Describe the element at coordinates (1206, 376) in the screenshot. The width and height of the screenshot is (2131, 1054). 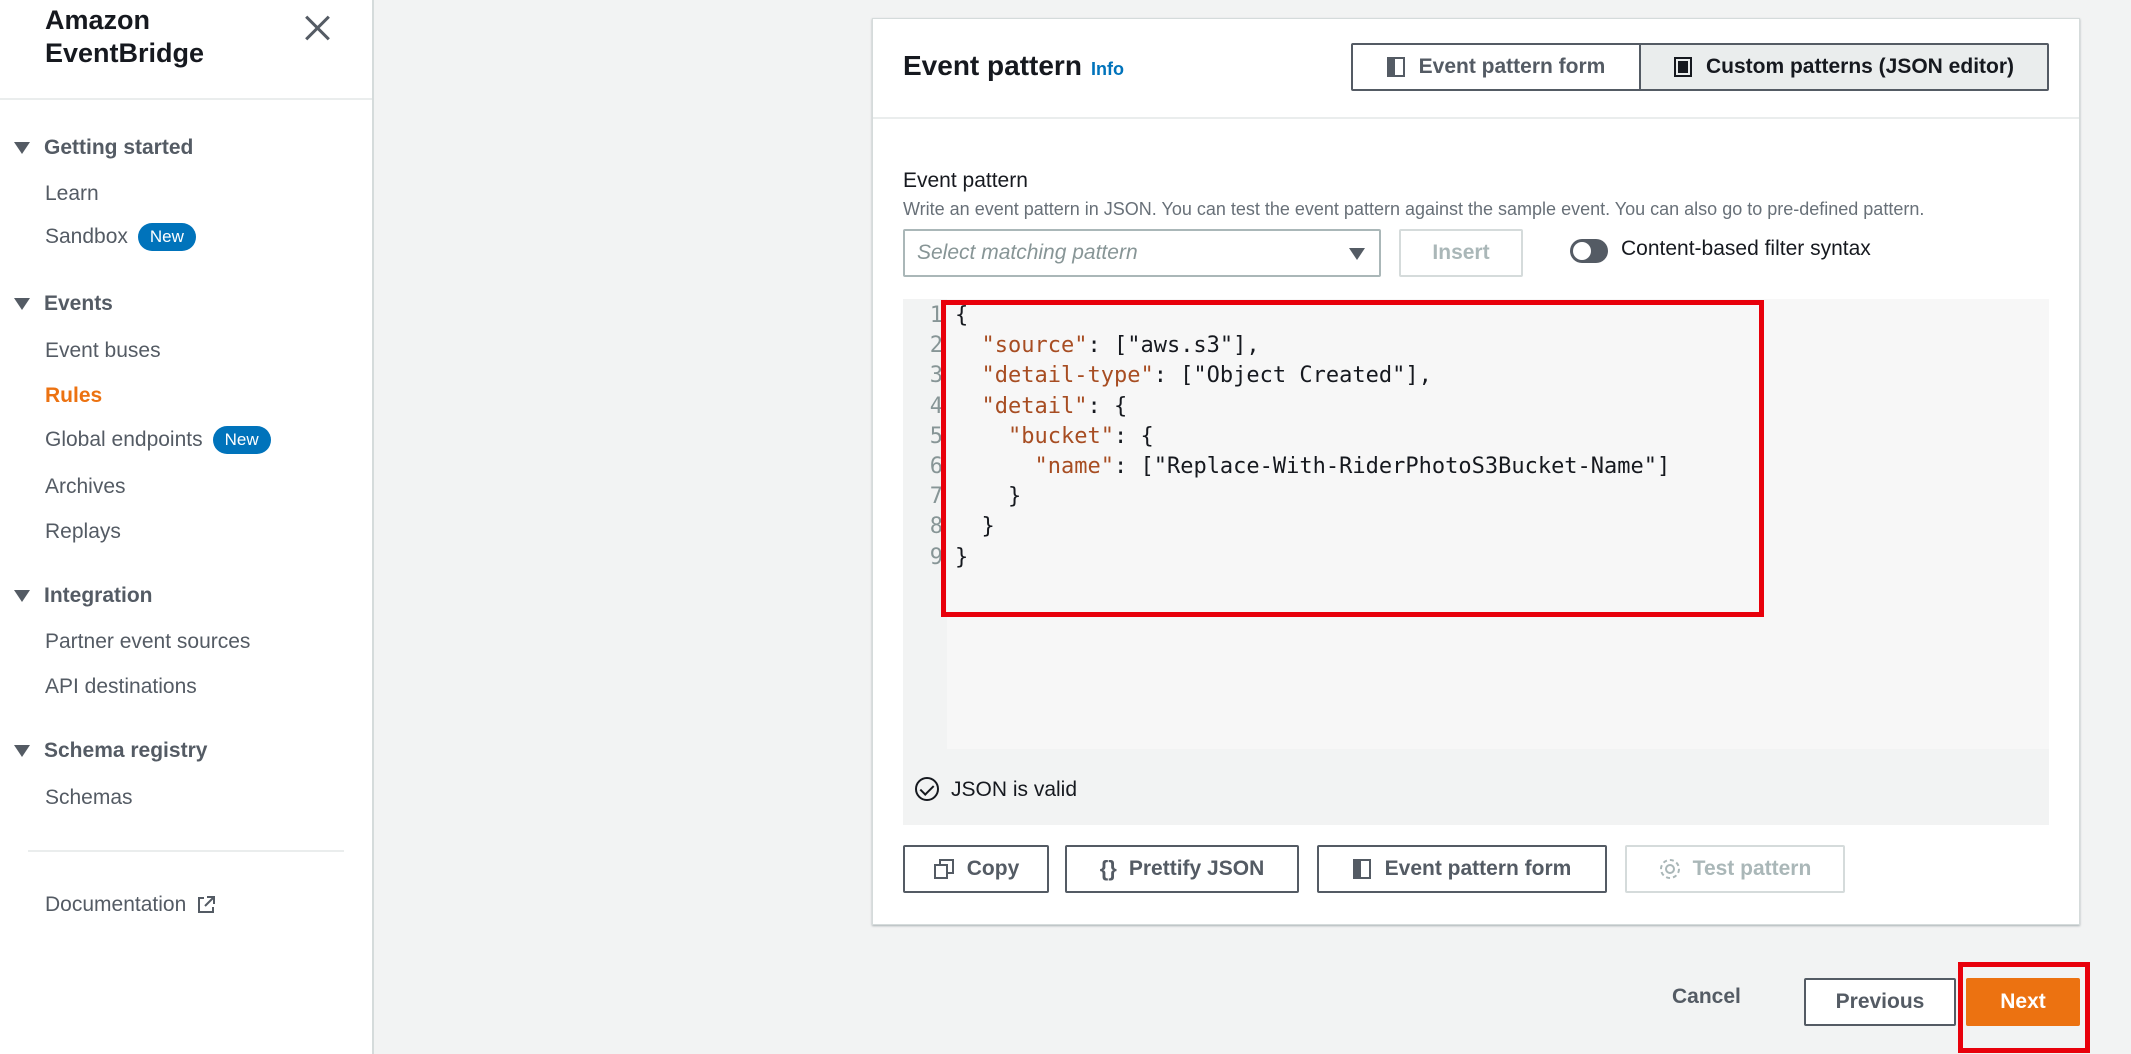
I see `code-line: "detail-type": ["Object Created"],` at that location.